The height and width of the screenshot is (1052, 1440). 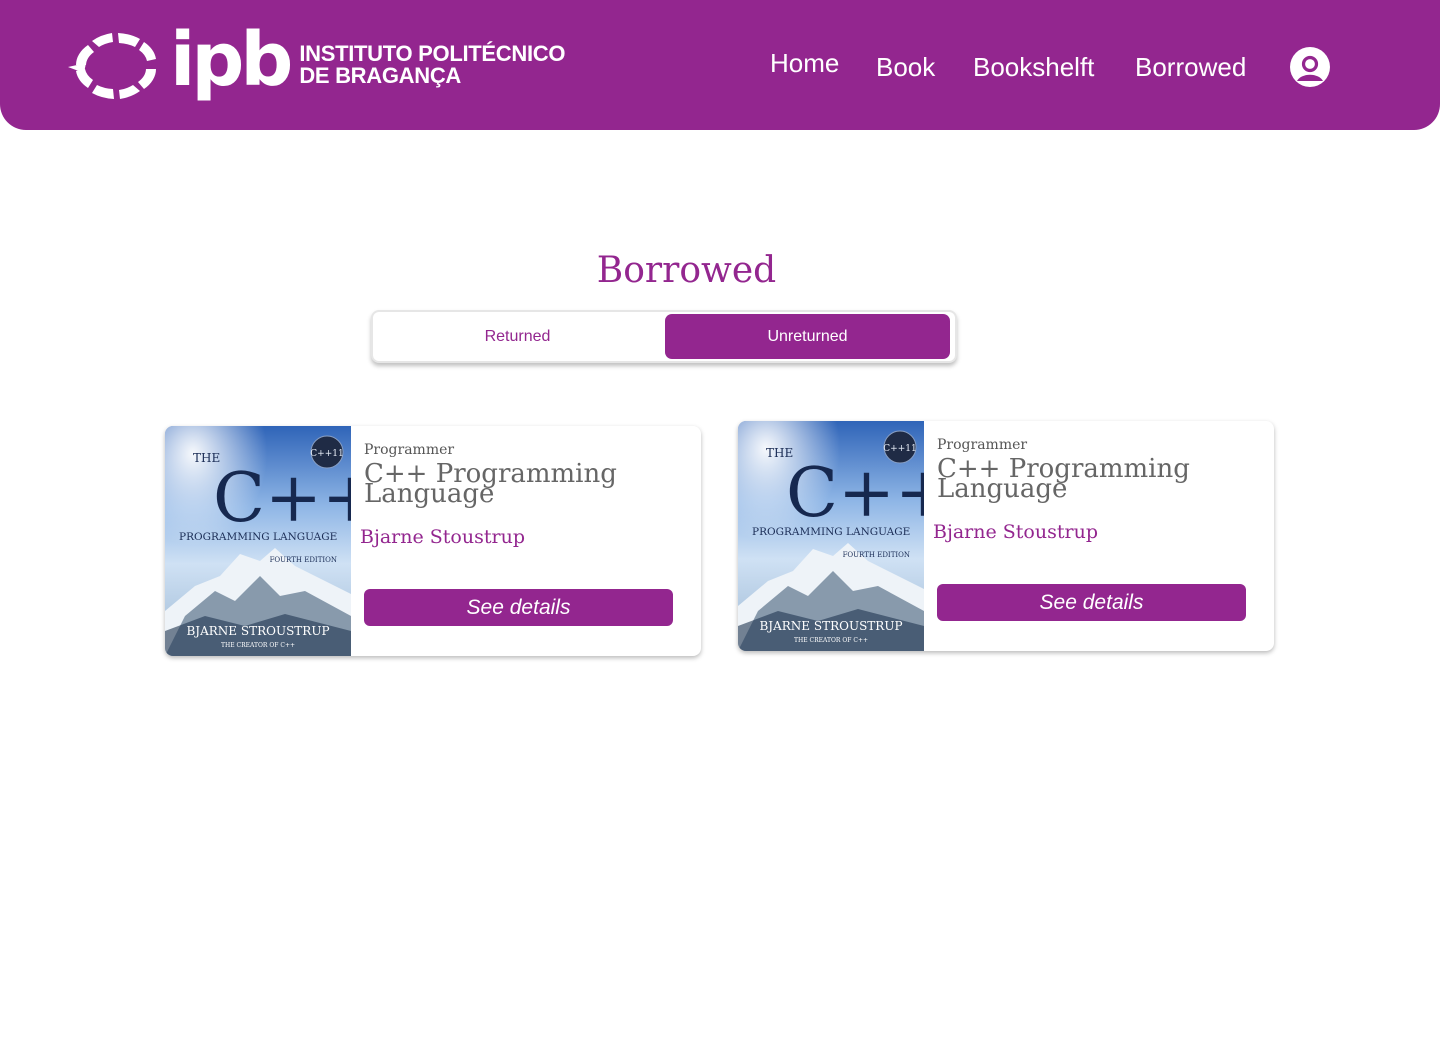 What do you see at coordinates (1033, 67) in the screenshot?
I see `nav-bookshelf: Bookshelft` at bounding box center [1033, 67].